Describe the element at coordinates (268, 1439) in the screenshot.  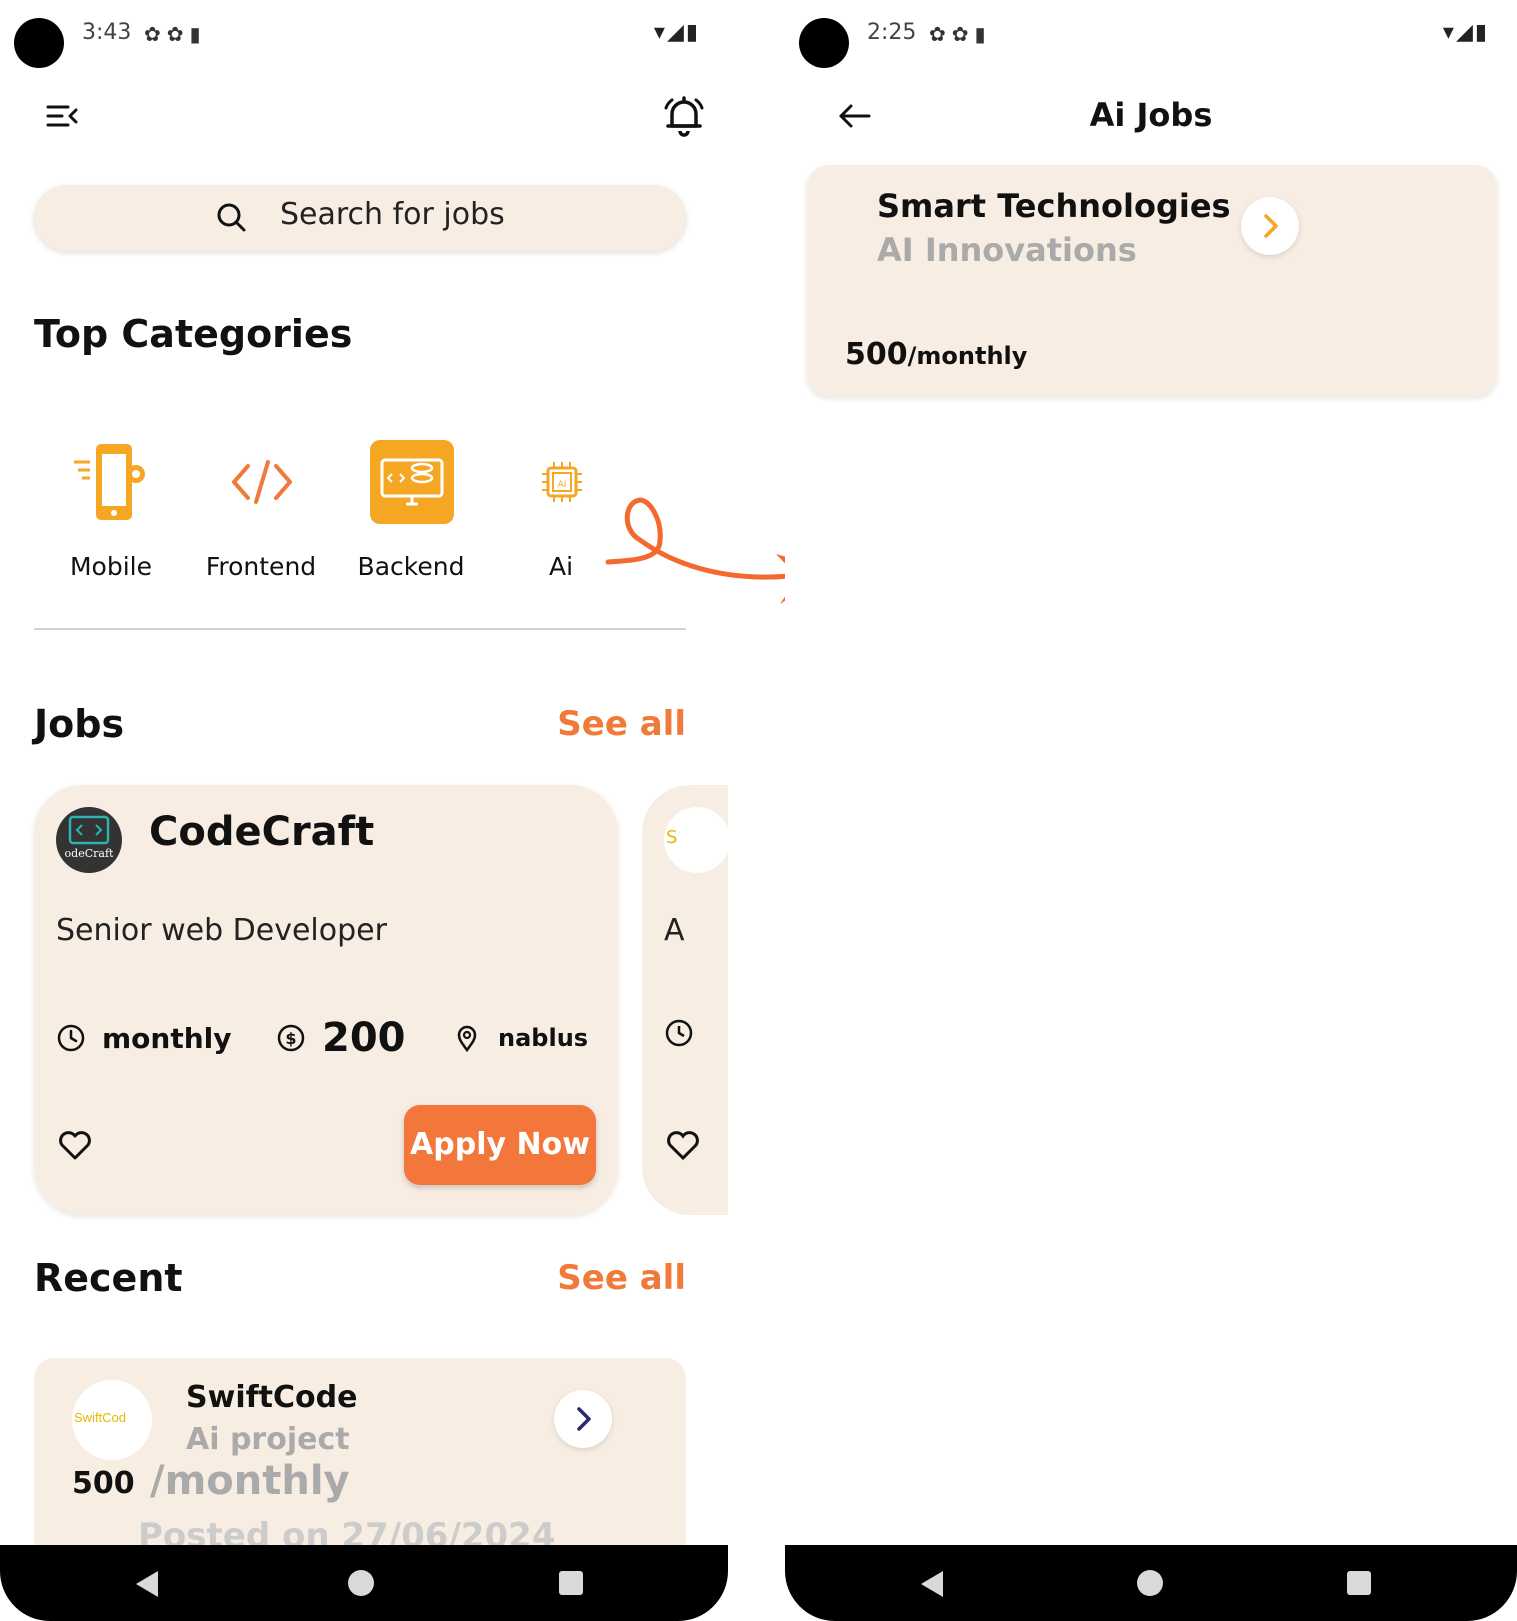
I see `recent-job-subtitle: Ai project` at that location.